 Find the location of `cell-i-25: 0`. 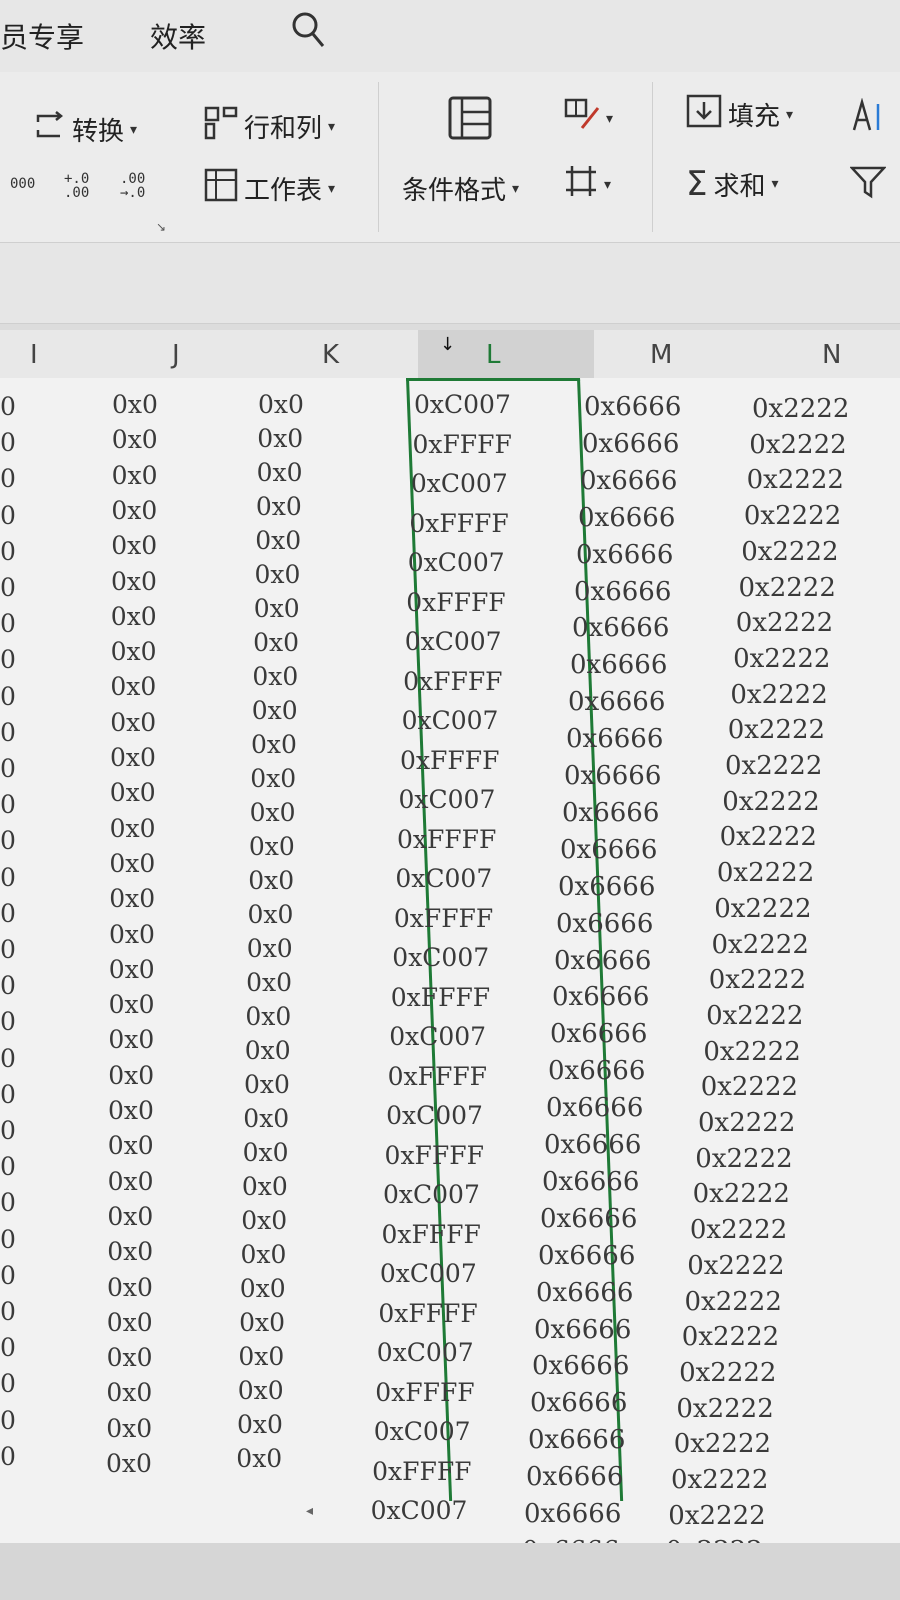

cell-i-25: 0 is located at coordinates (8, 1275).